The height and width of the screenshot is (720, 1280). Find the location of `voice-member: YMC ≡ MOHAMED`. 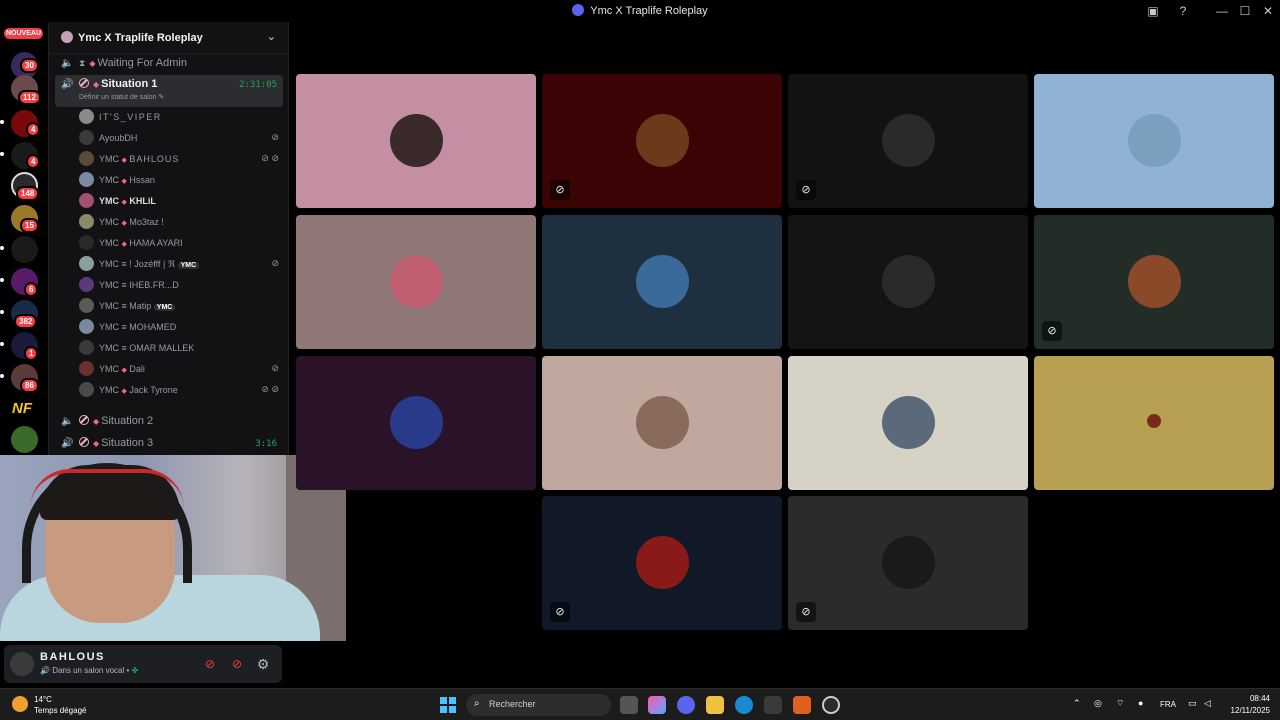

voice-member: YMC ≡ MOHAMED is located at coordinates (179, 327).